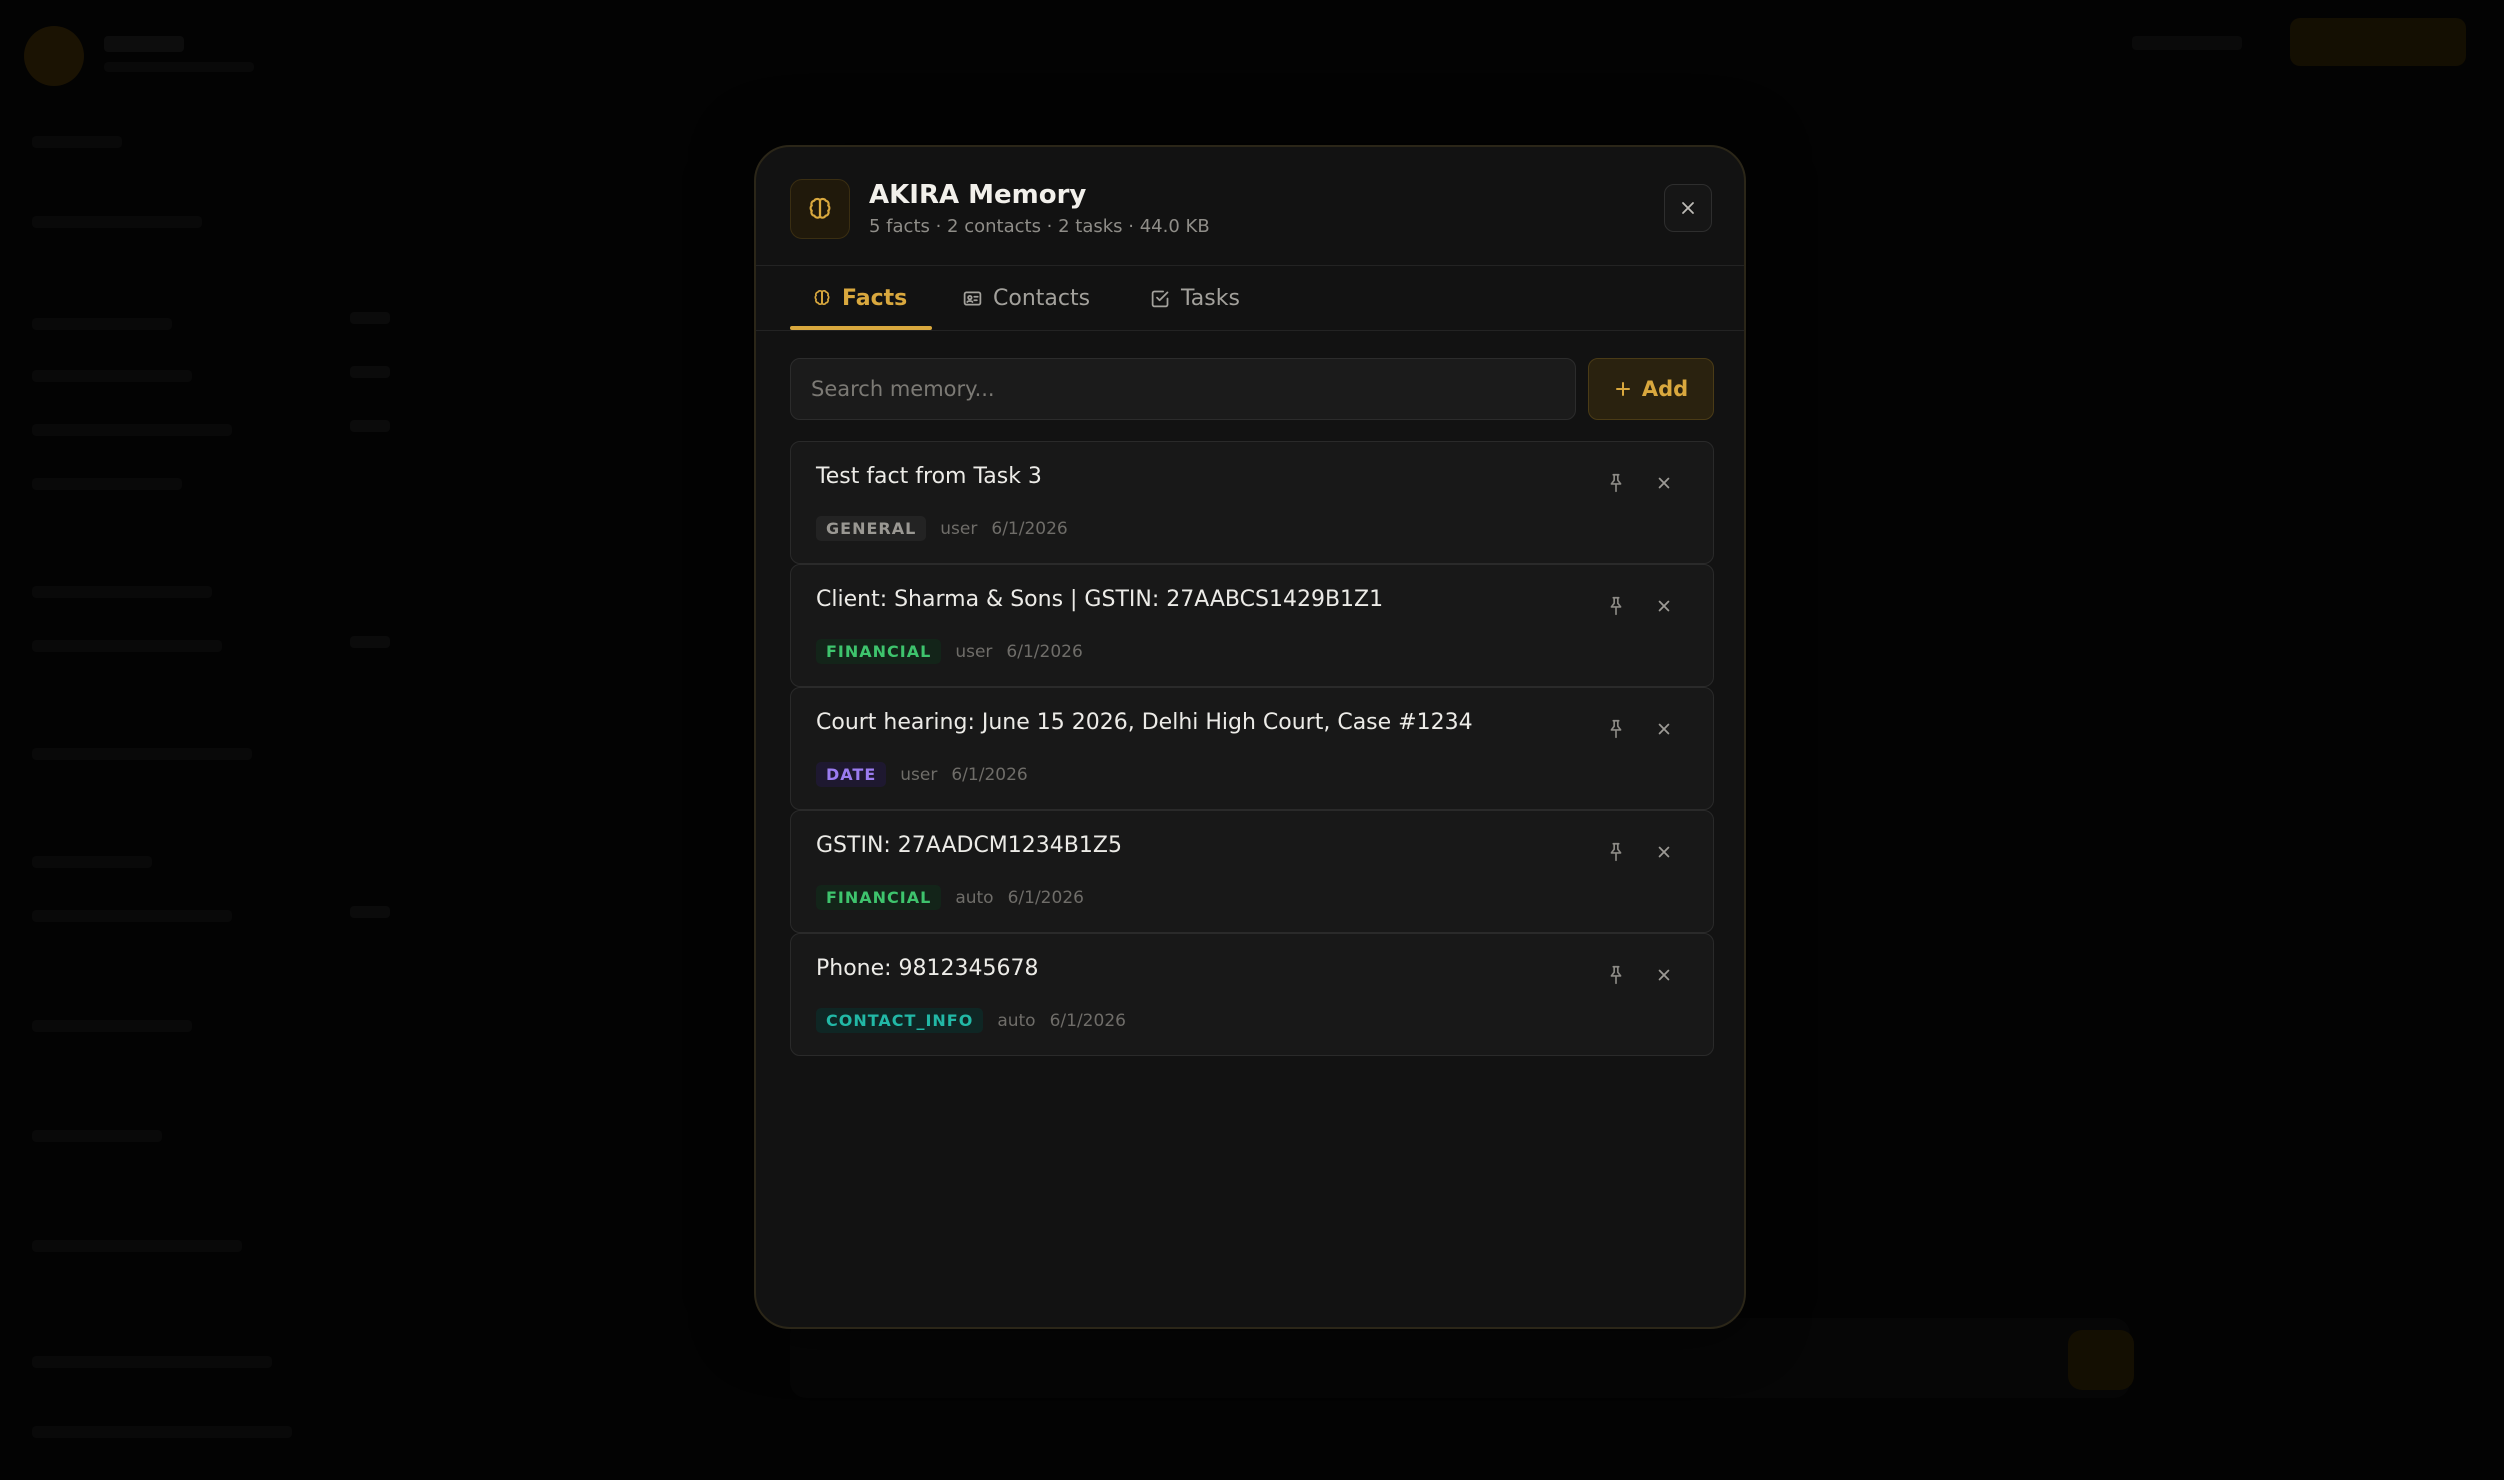  Describe the element at coordinates (1665, 389) in the screenshot. I see `add-label: Add` at that location.